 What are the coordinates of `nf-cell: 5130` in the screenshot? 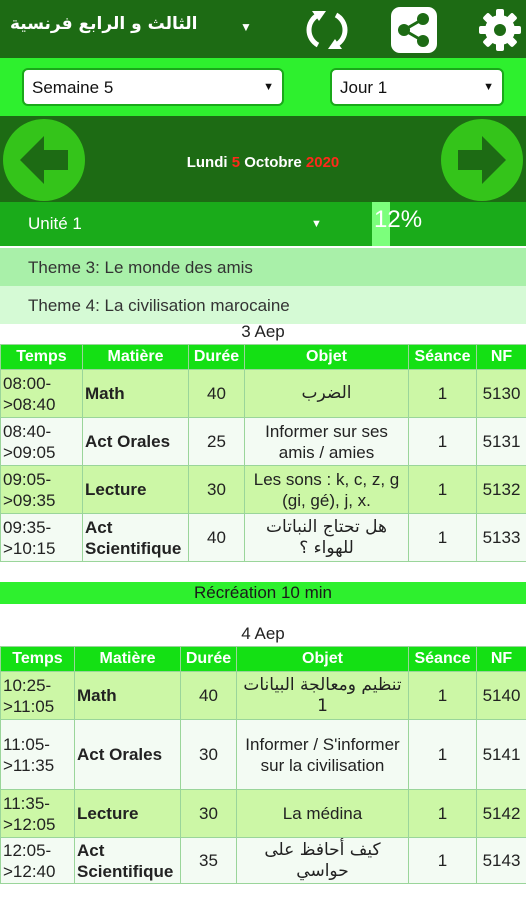 It's located at (501, 393).